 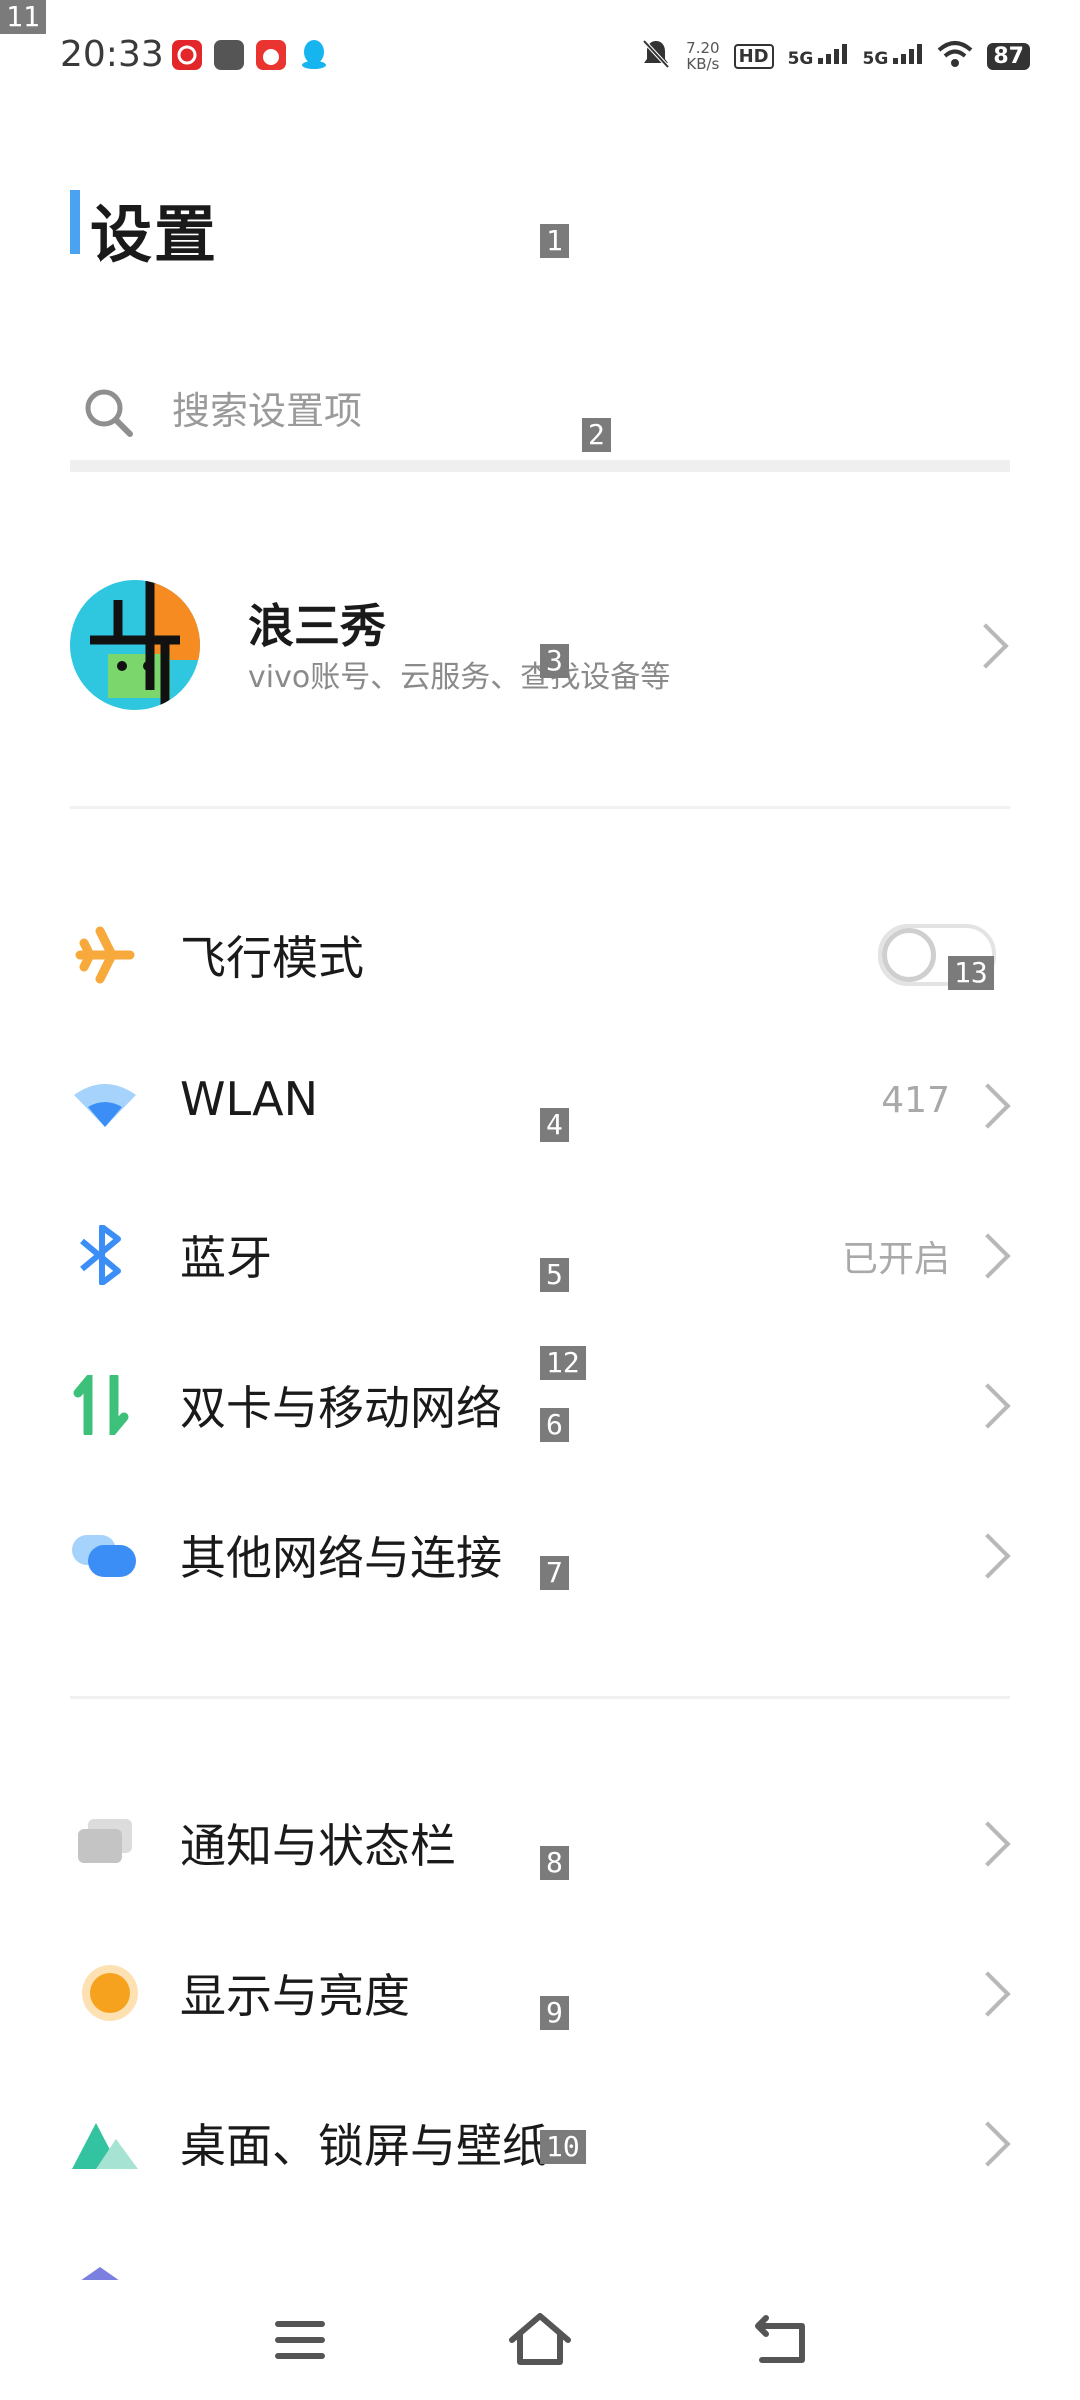 I want to click on brightness-icon, so click(x=105, y=1993).